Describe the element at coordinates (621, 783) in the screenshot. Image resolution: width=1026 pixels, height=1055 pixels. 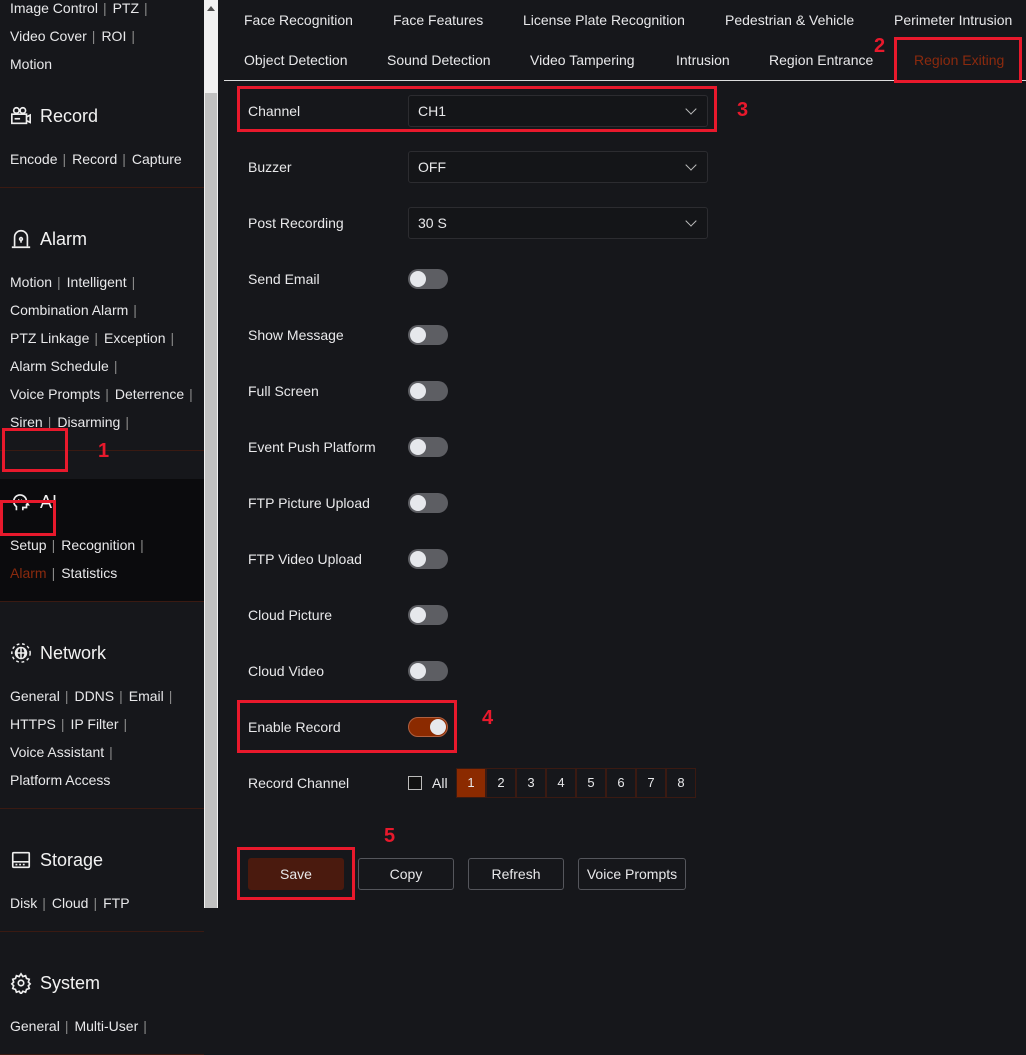
I see `record-channel-6: 6` at that location.